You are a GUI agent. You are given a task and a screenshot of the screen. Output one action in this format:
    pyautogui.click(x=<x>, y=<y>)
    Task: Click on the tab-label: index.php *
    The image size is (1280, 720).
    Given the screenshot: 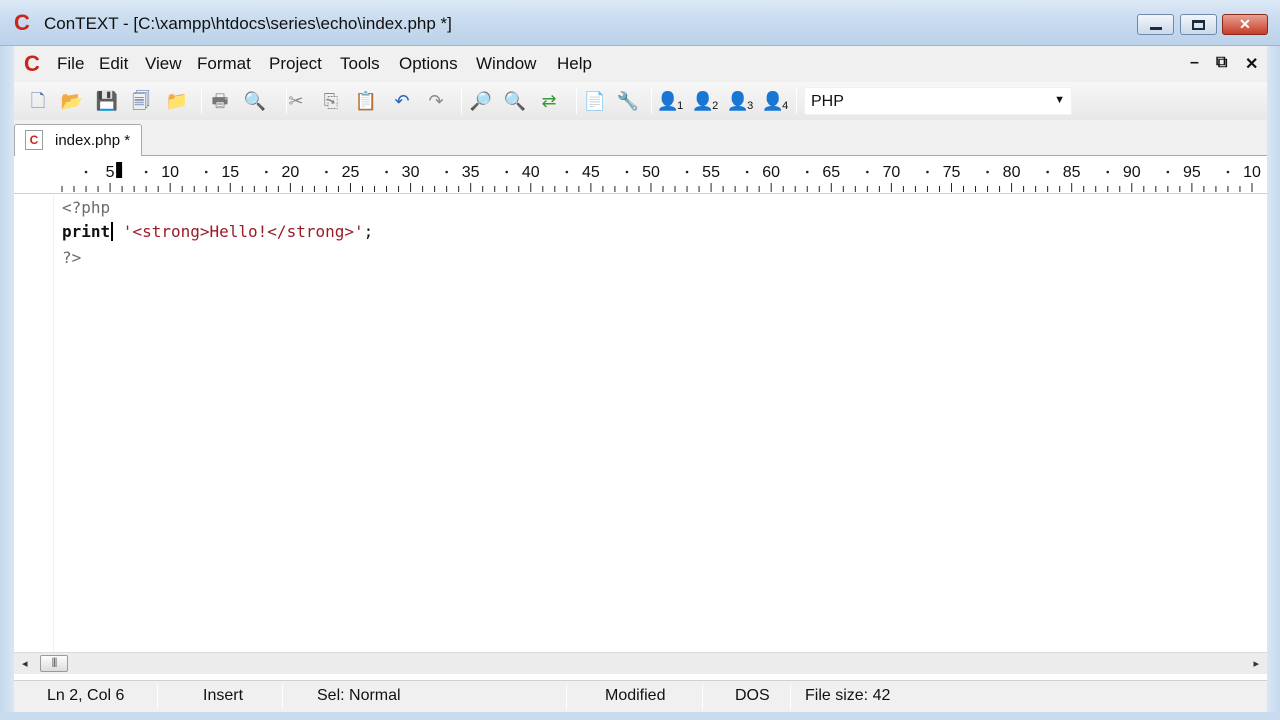 What is the action you would take?
    pyautogui.click(x=93, y=140)
    